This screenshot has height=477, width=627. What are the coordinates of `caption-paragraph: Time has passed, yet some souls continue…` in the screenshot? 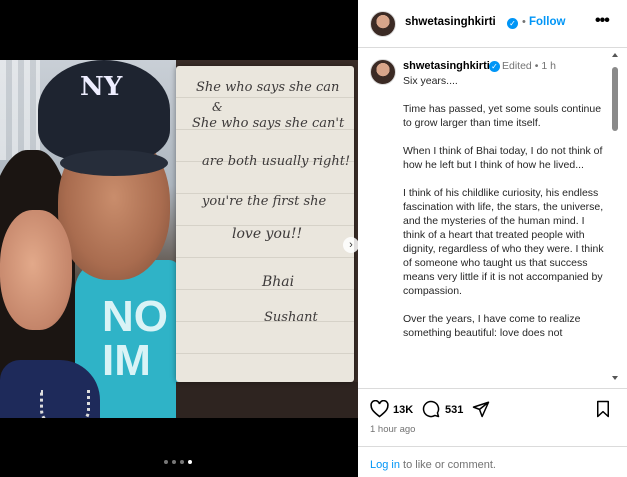 It's located at (502, 116).